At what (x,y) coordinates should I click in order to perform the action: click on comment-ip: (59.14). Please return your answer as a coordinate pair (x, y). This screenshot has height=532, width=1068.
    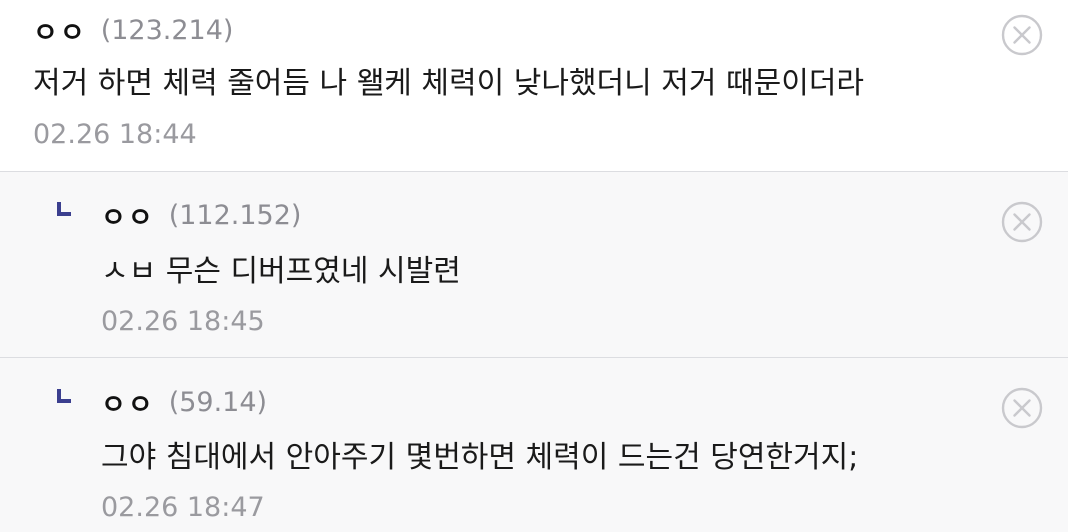
    Looking at the image, I should click on (218, 402).